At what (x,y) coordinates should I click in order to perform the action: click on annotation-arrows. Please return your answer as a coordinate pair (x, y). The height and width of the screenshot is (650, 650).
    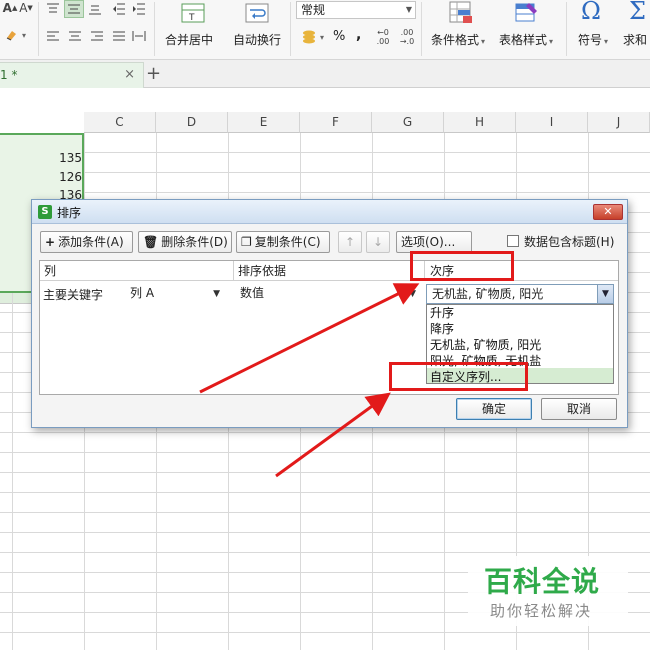
    Looking at the image, I should click on (309, 380).